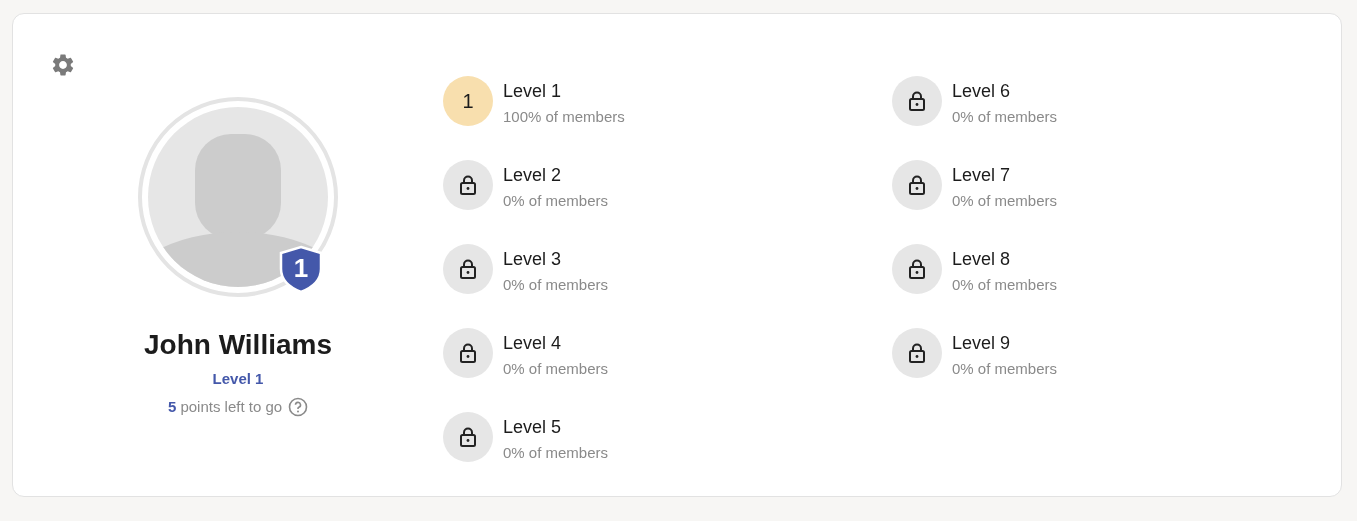 The width and height of the screenshot is (1357, 521). What do you see at coordinates (63, 65) in the screenshot?
I see `settings-icon` at bounding box center [63, 65].